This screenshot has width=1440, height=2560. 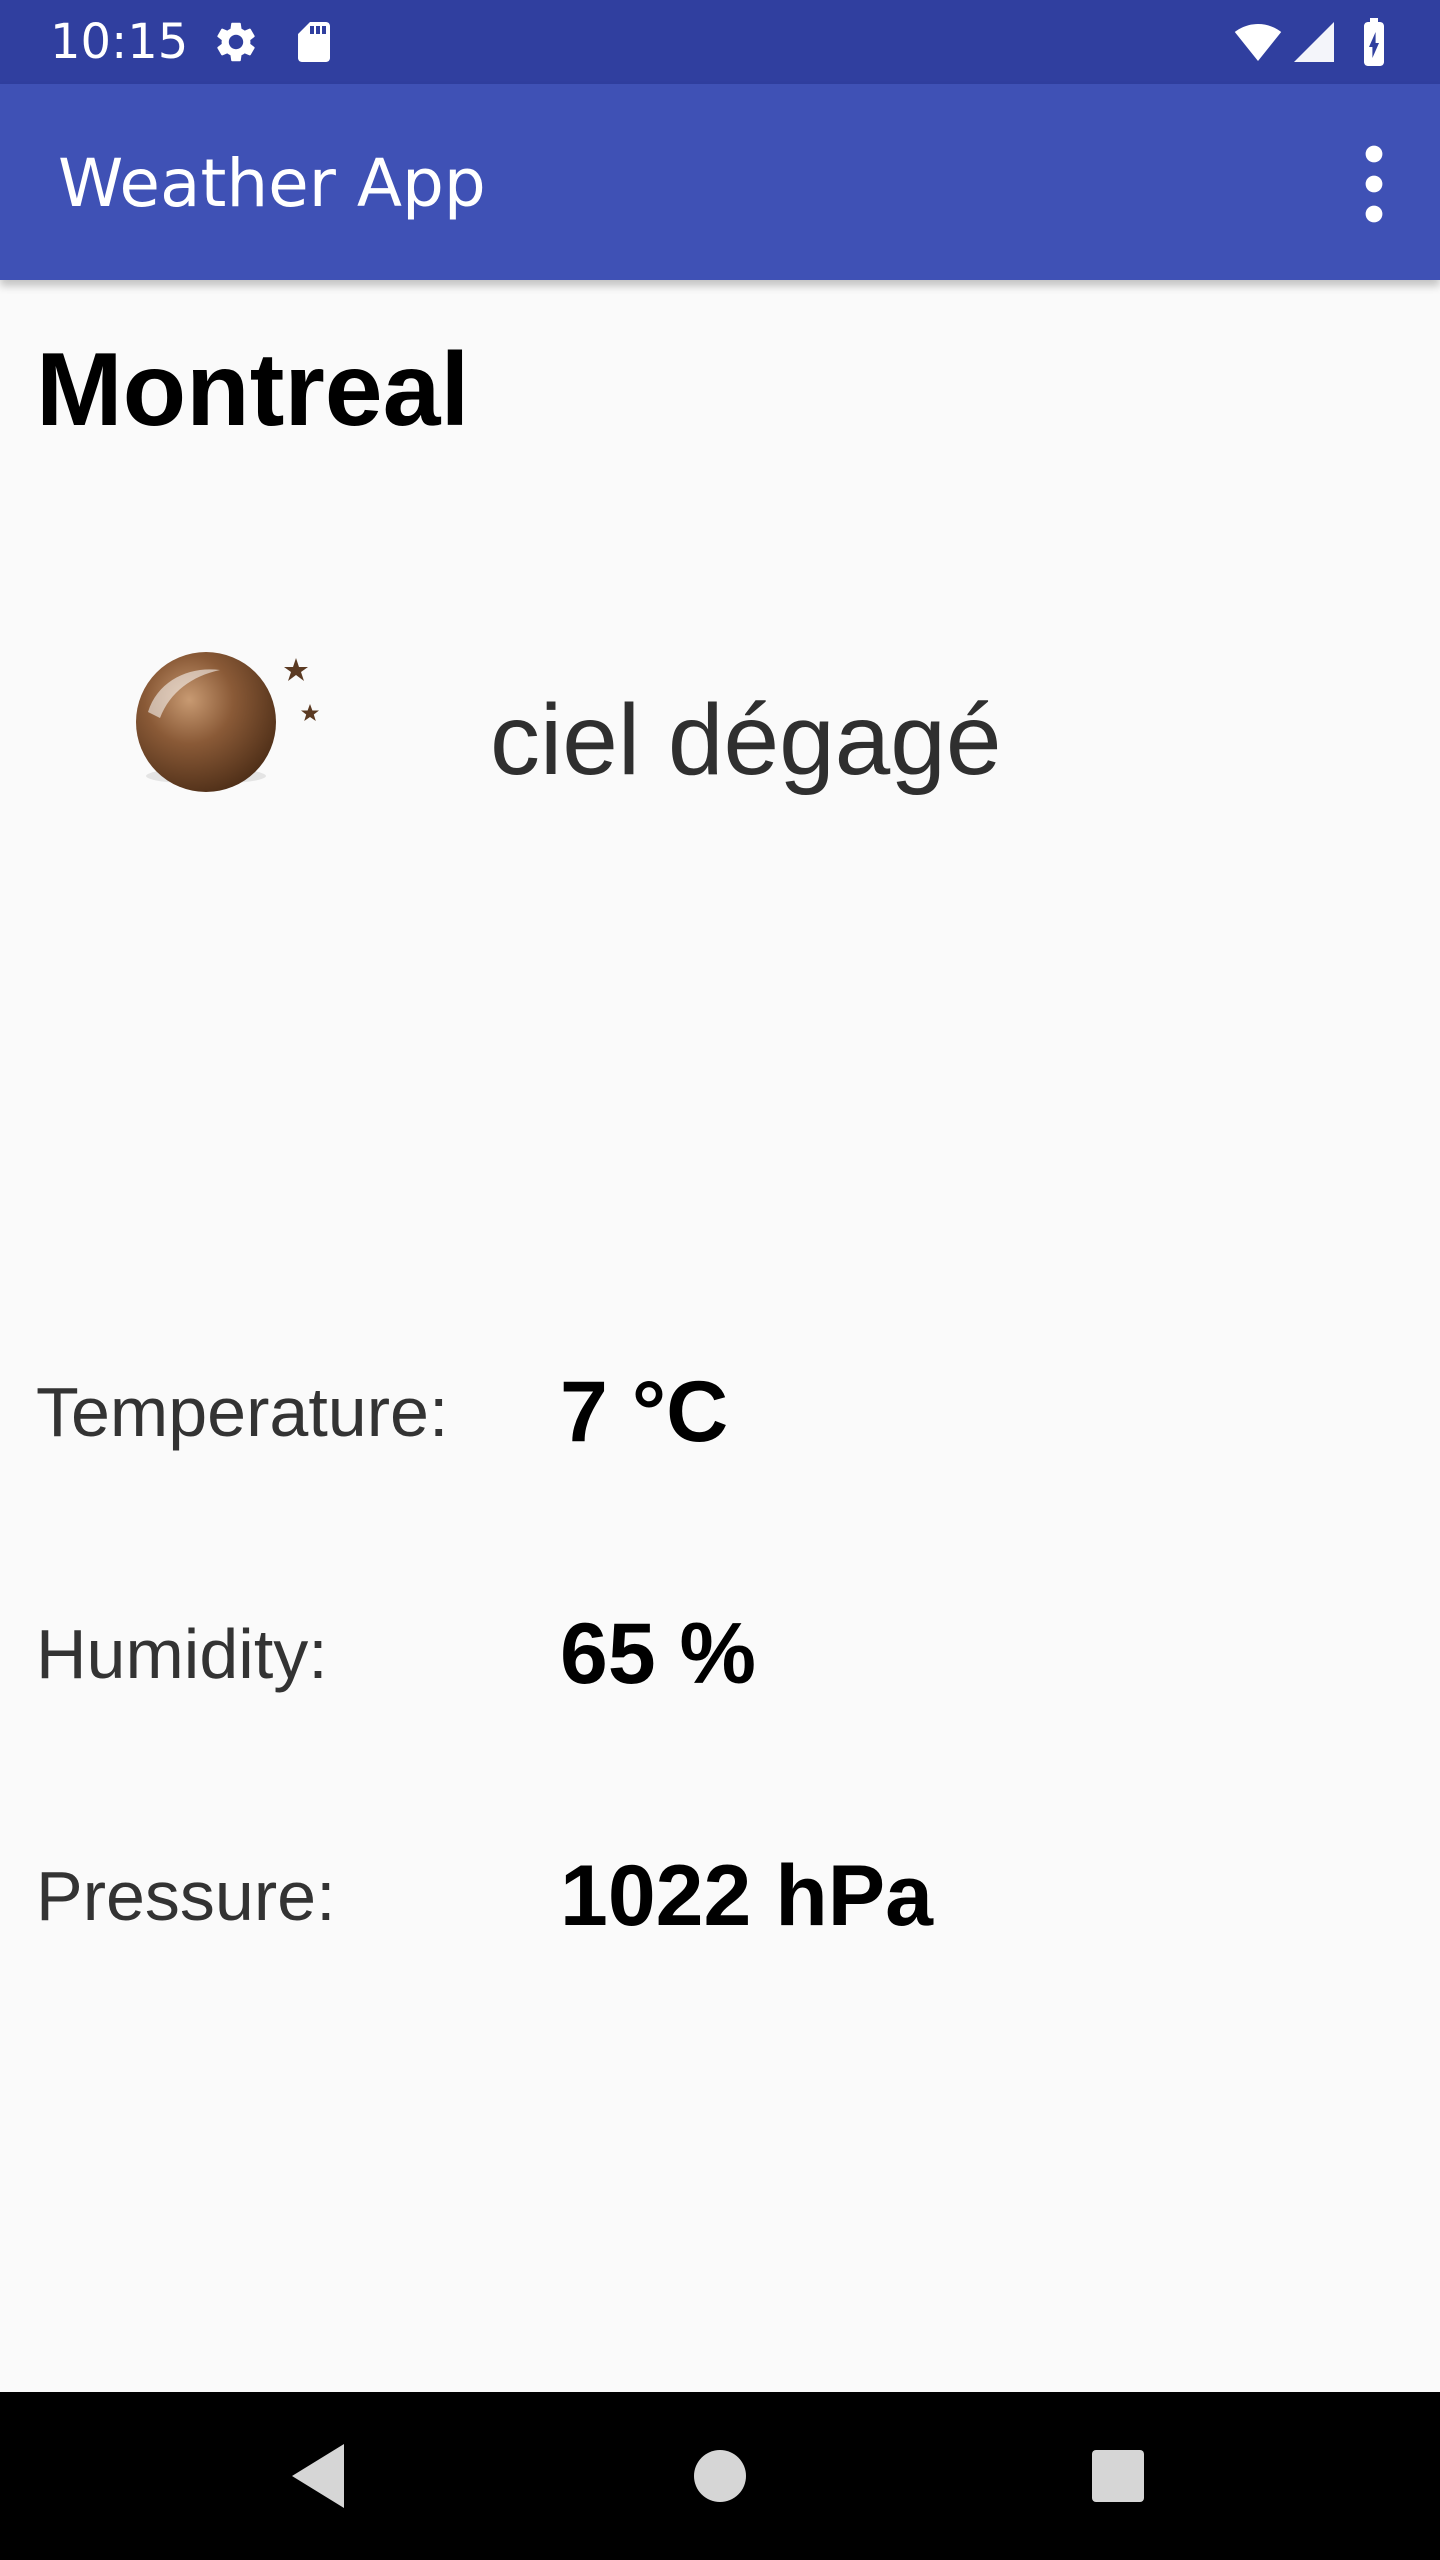 I want to click on overflow-menu-icon, so click(x=1374, y=184).